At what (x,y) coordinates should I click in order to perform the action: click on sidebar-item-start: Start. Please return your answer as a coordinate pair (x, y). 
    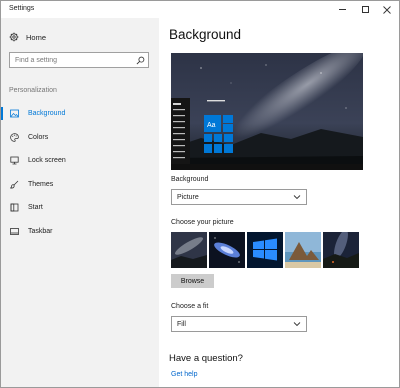
    Looking at the image, I should click on (80, 208).